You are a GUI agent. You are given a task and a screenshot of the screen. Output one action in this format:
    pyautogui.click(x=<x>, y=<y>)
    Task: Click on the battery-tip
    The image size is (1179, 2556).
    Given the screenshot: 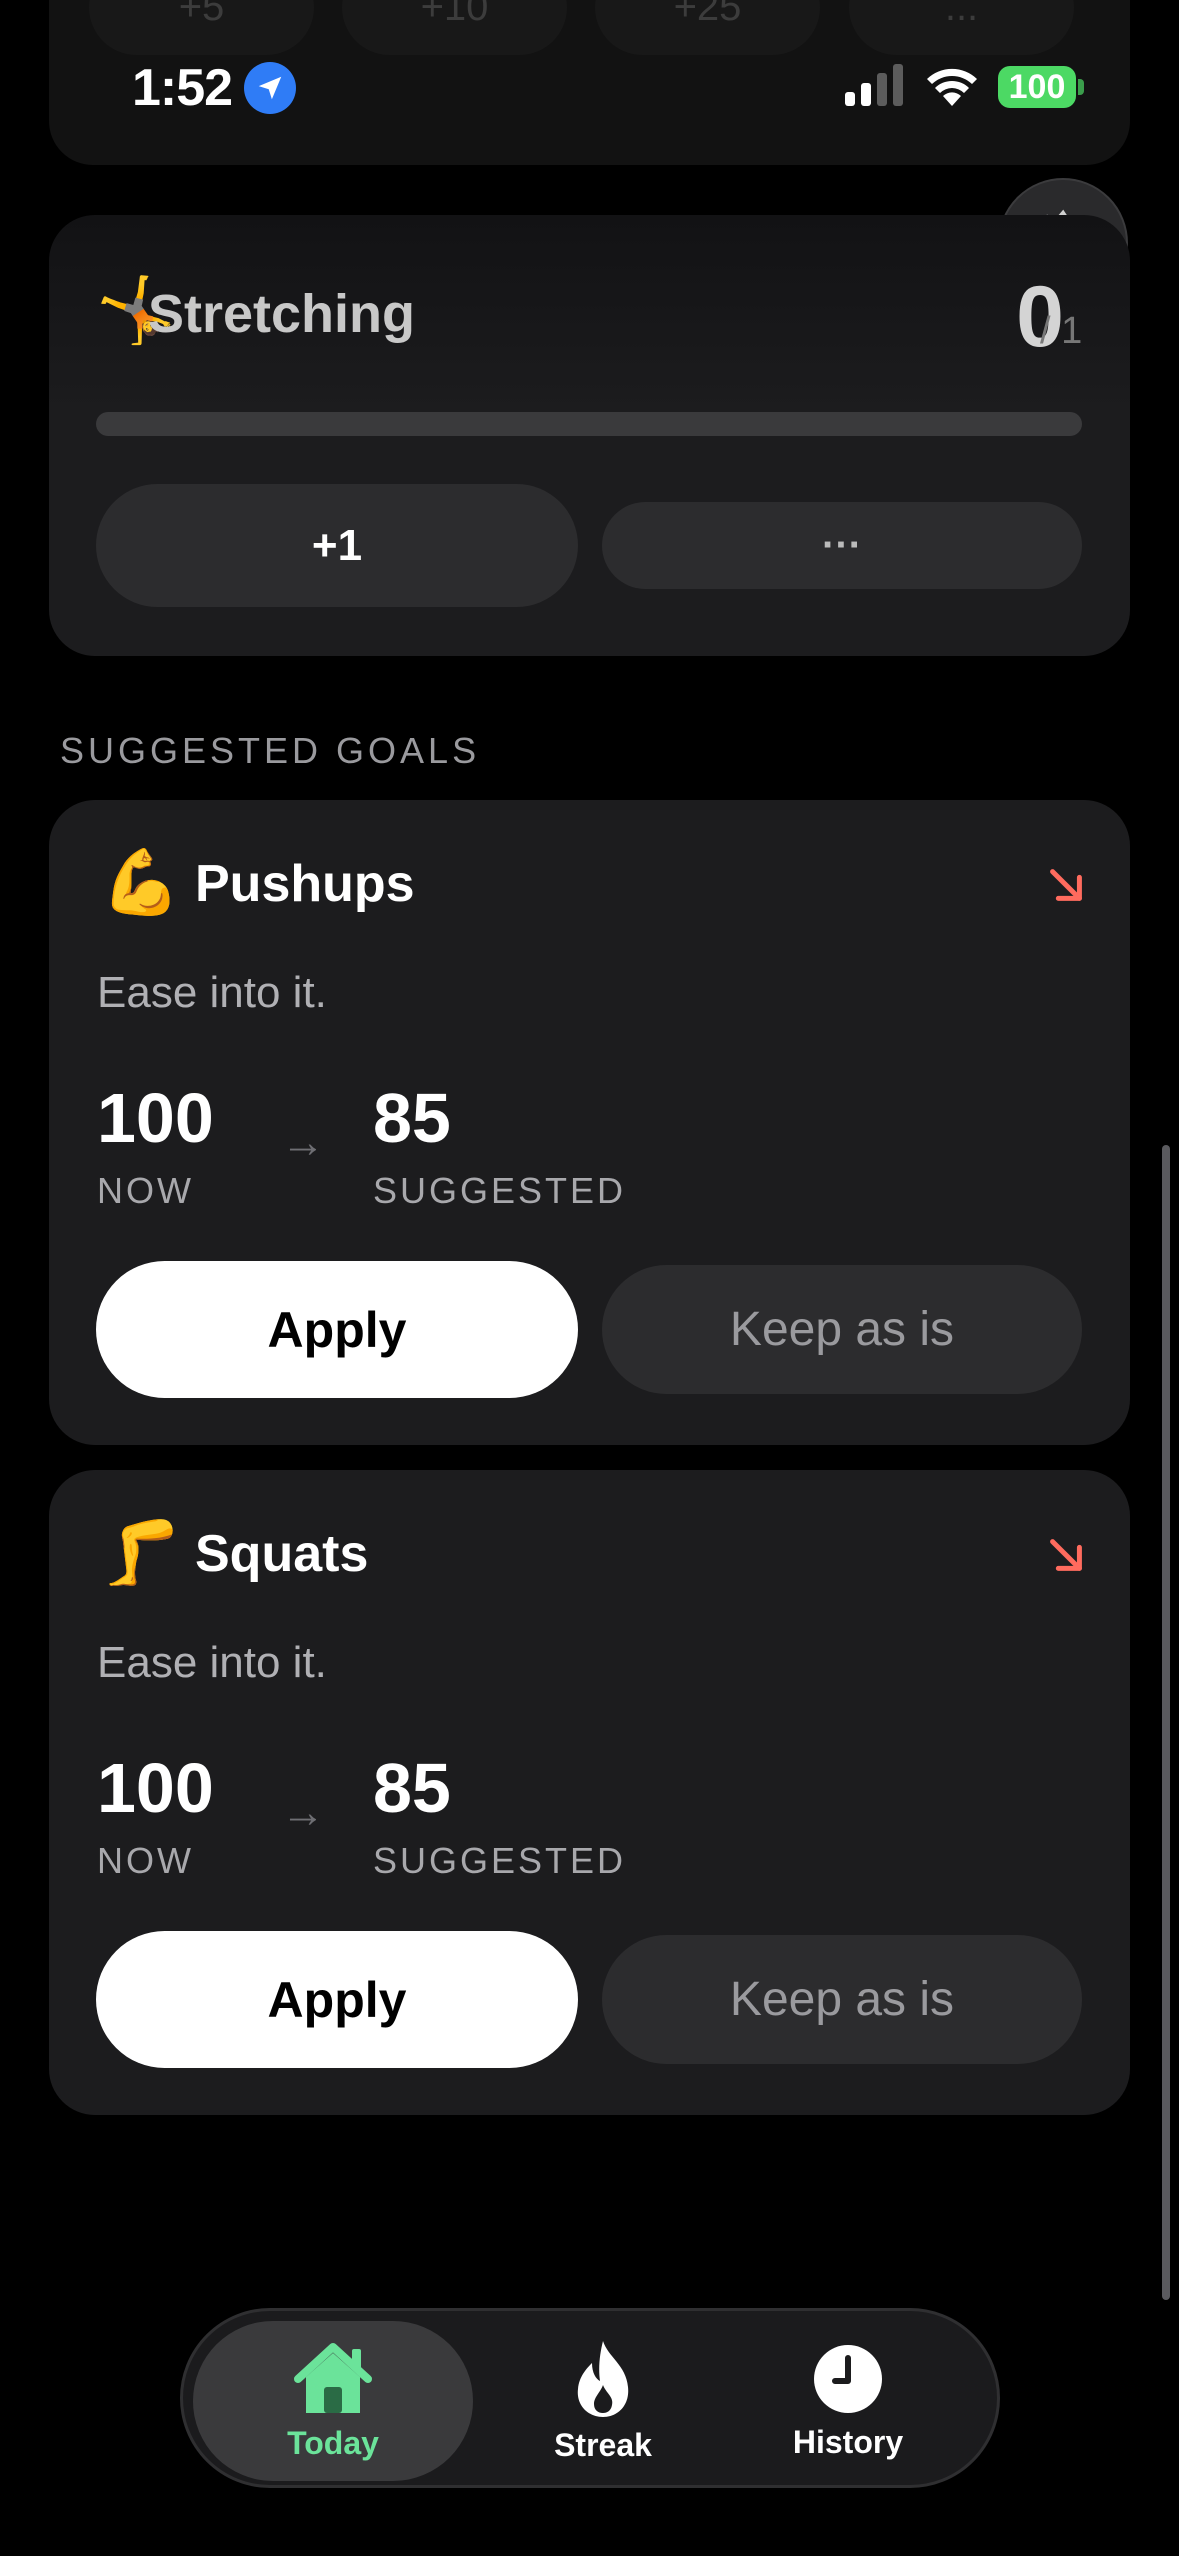 What is the action you would take?
    pyautogui.click(x=1081, y=87)
    